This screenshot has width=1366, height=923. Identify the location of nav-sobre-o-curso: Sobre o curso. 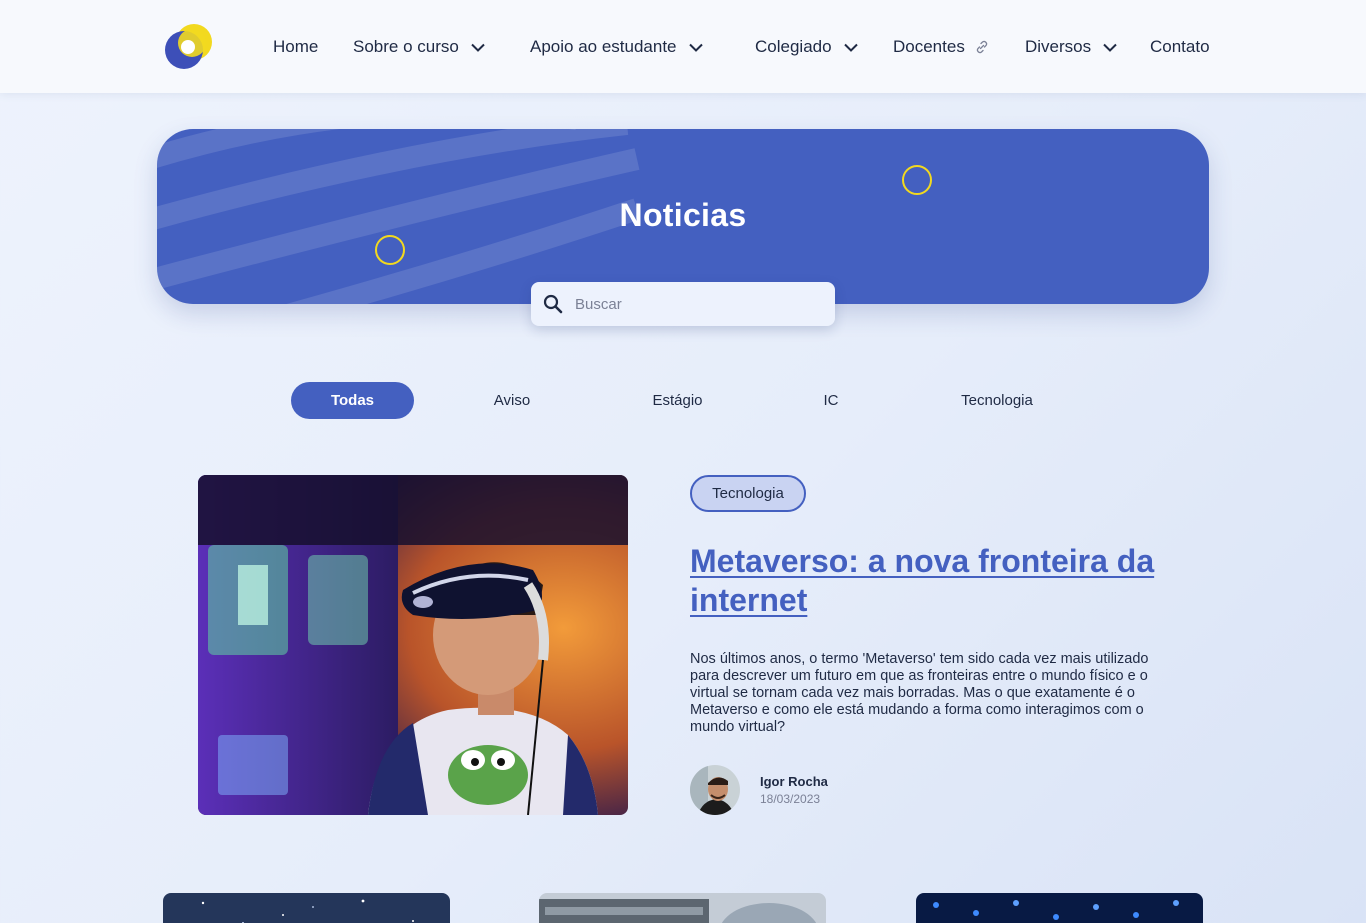
(419, 47).